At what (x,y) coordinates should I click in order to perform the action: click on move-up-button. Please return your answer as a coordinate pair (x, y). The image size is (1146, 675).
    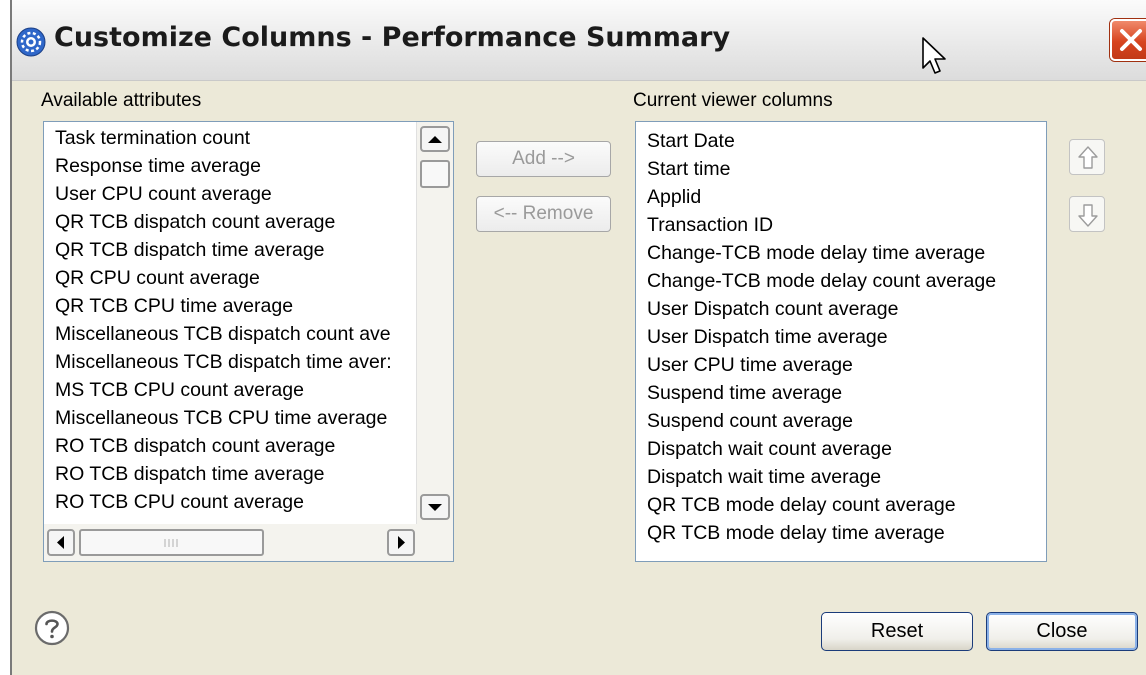
    Looking at the image, I should click on (1087, 157).